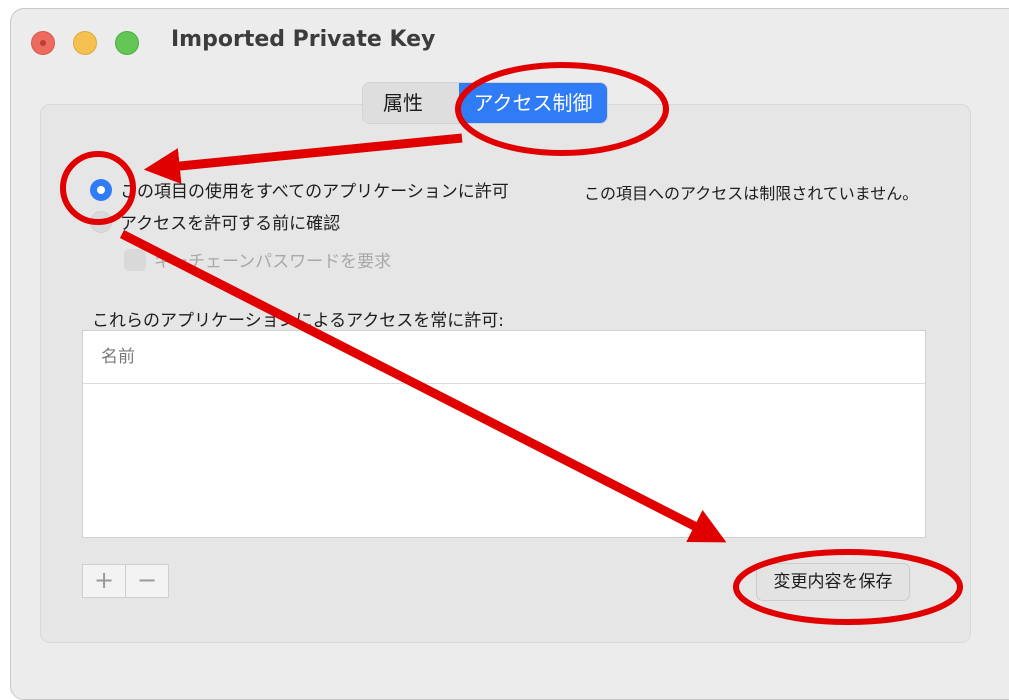  I want to click on access-status-text: この項目へのアクセスは制限されていません。, so click(751, 192).